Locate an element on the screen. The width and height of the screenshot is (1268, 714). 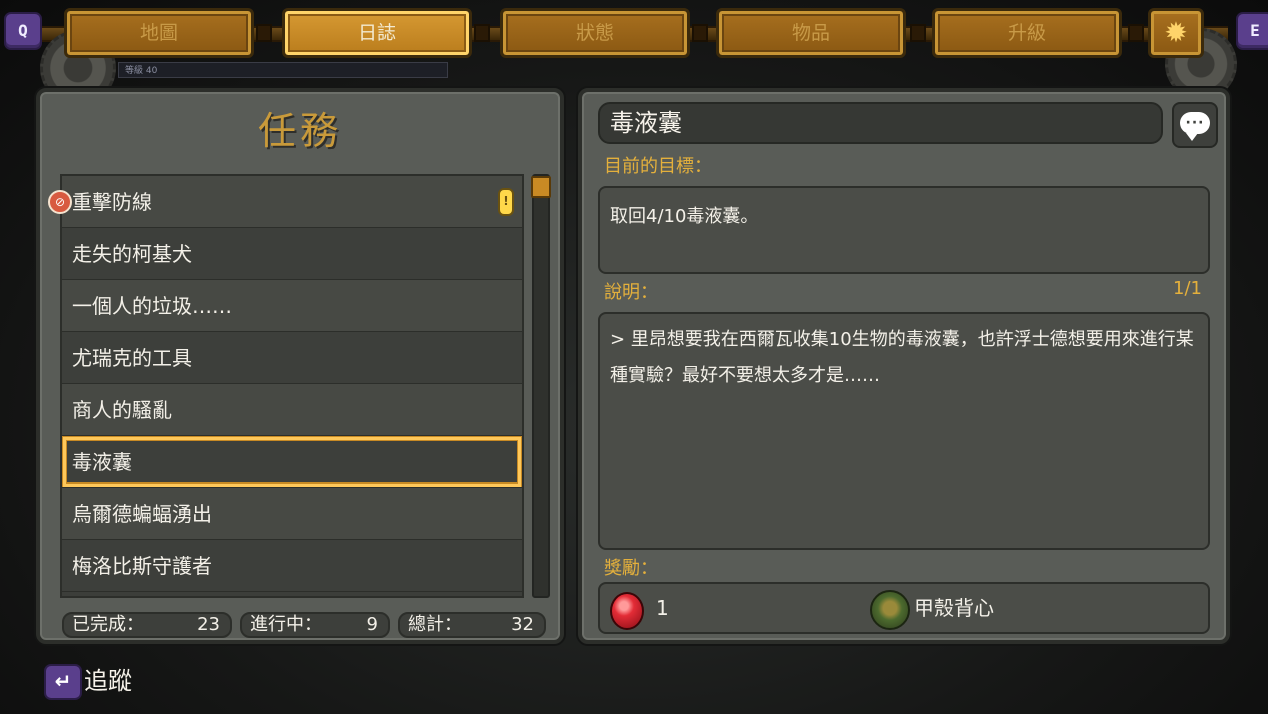
objective-label: 目前的目標： is located at coordinates (658, 166).